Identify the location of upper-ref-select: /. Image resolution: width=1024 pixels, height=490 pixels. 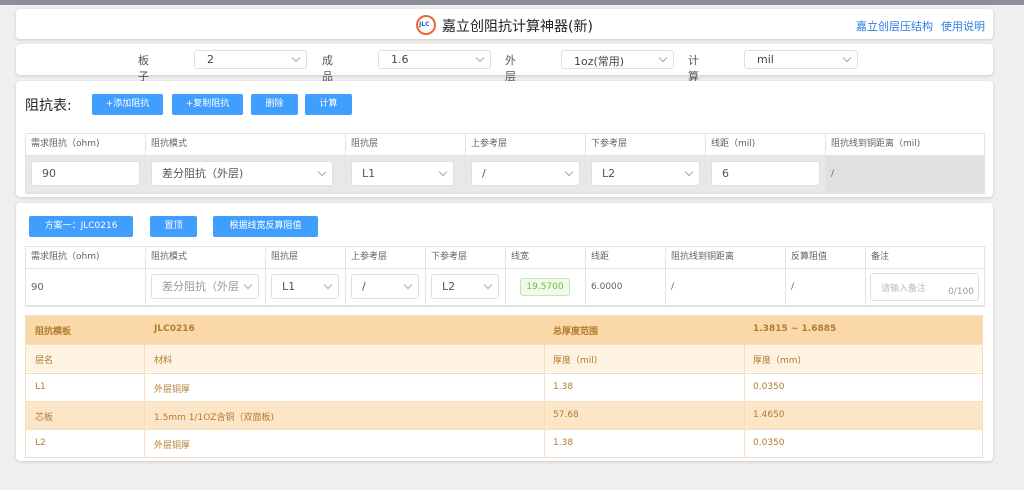
(525, 173).